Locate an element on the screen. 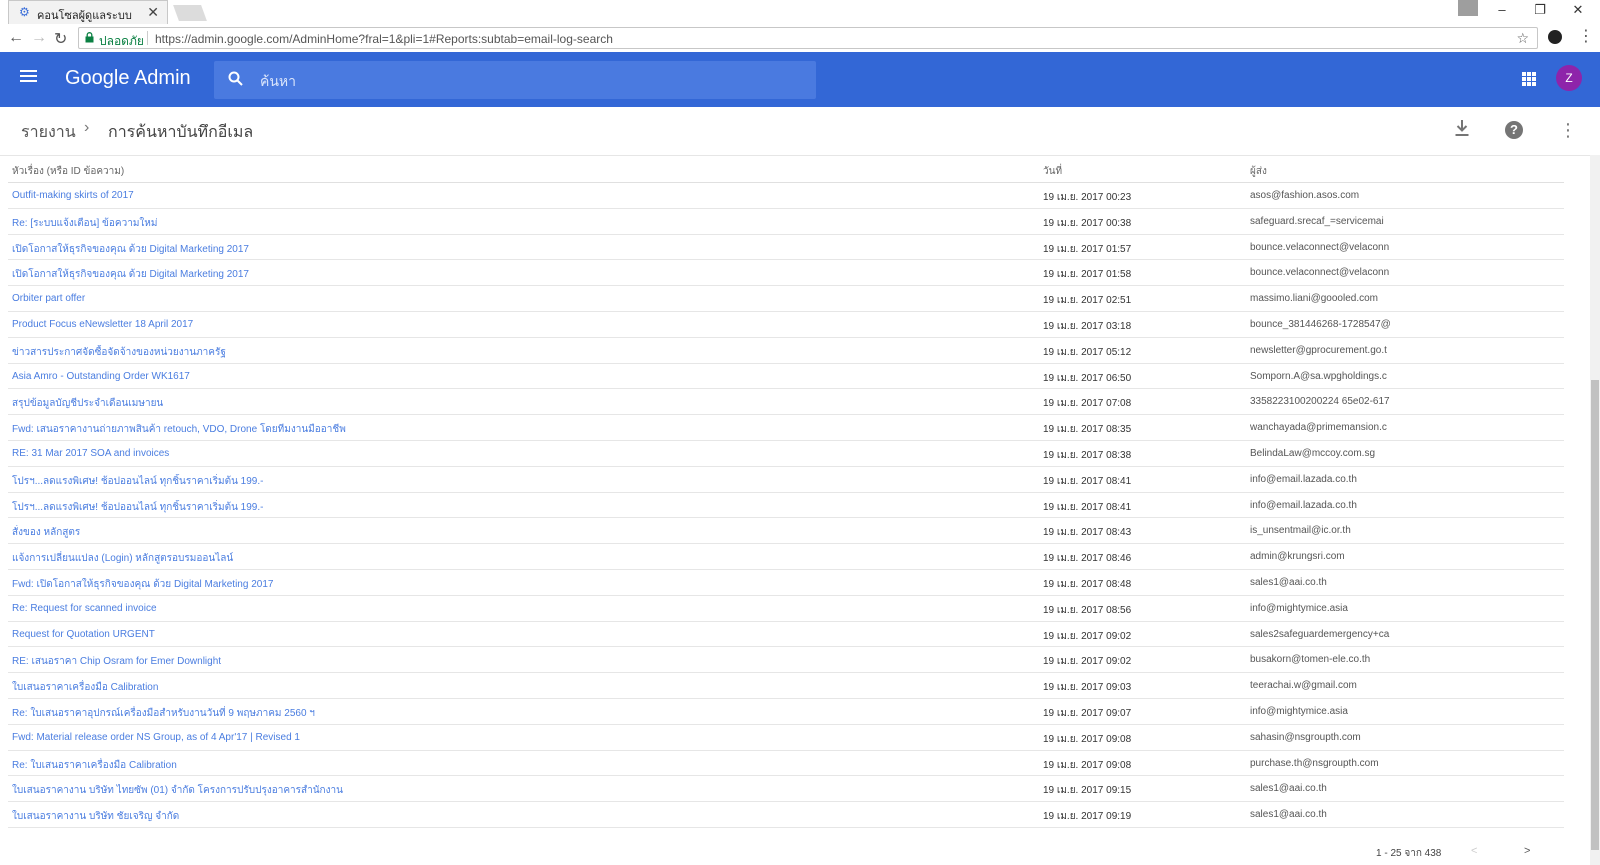 Image resolution: width=1600 pixels, height=865 pixels. minimize-button: – is located at coordinates (1502, 9).